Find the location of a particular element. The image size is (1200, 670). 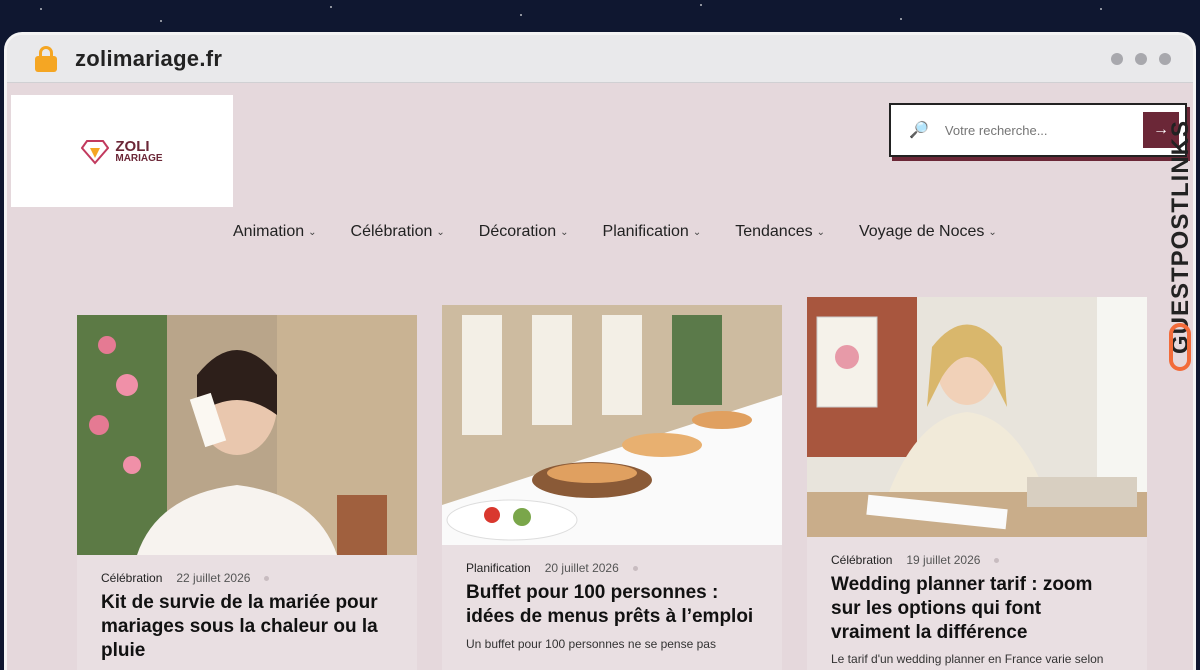

search-bar: 🔎 → is located at coordinates (1038, 130).